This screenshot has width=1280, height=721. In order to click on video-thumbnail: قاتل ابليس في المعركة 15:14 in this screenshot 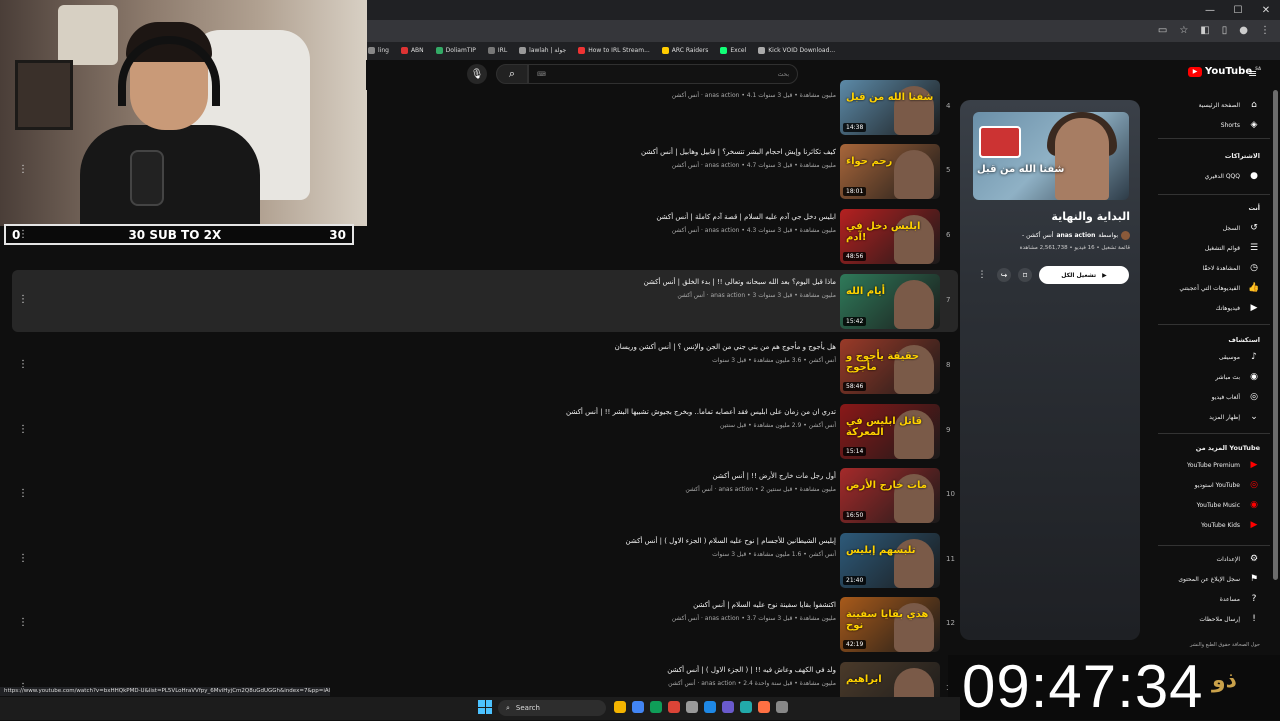, I will do `click(890, 431)`.